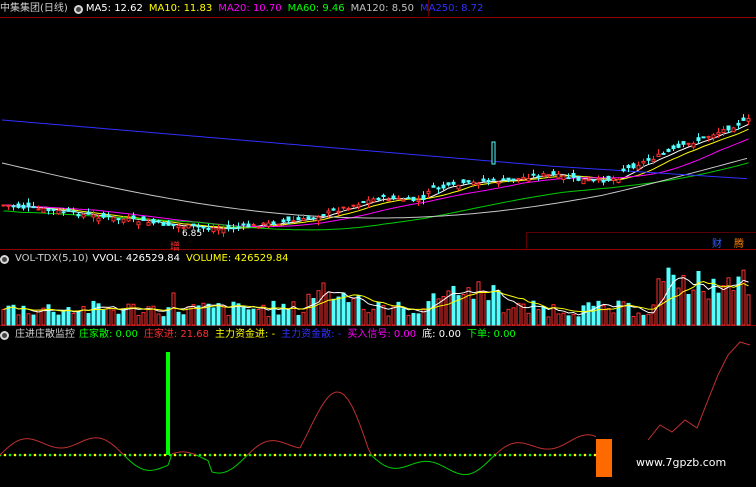 This screenshot has height=487, width=756. I want to click on low-price-label: 6.85, so click(192, 234).